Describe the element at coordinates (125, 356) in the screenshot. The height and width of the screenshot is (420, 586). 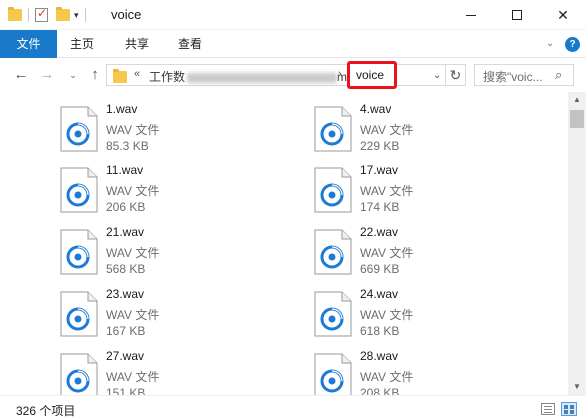
I see `file-name: 27.wav` at that location.